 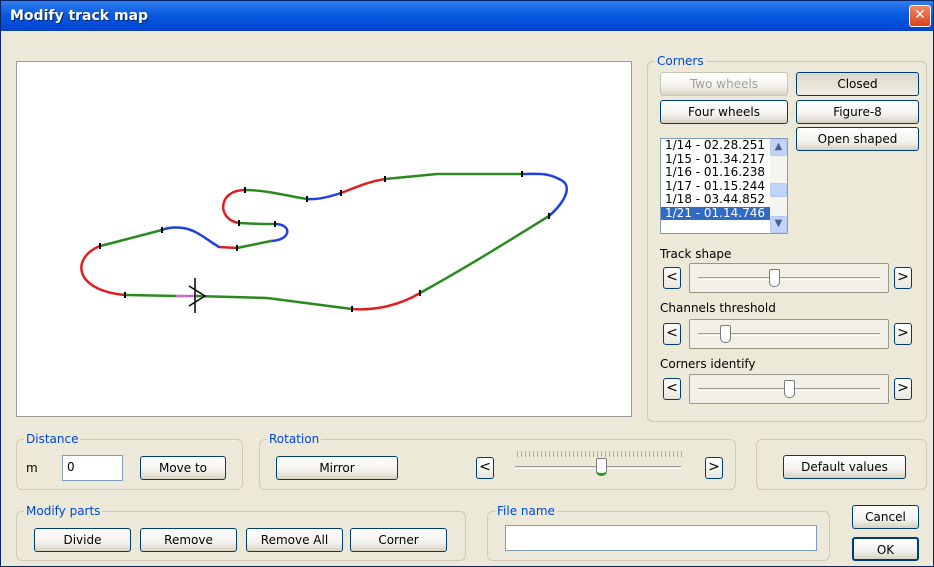 What do you see at coordinates (672, 389) in the screenshot?
I see `corners-identify-left-button: <` at bounding box center [672, 389].